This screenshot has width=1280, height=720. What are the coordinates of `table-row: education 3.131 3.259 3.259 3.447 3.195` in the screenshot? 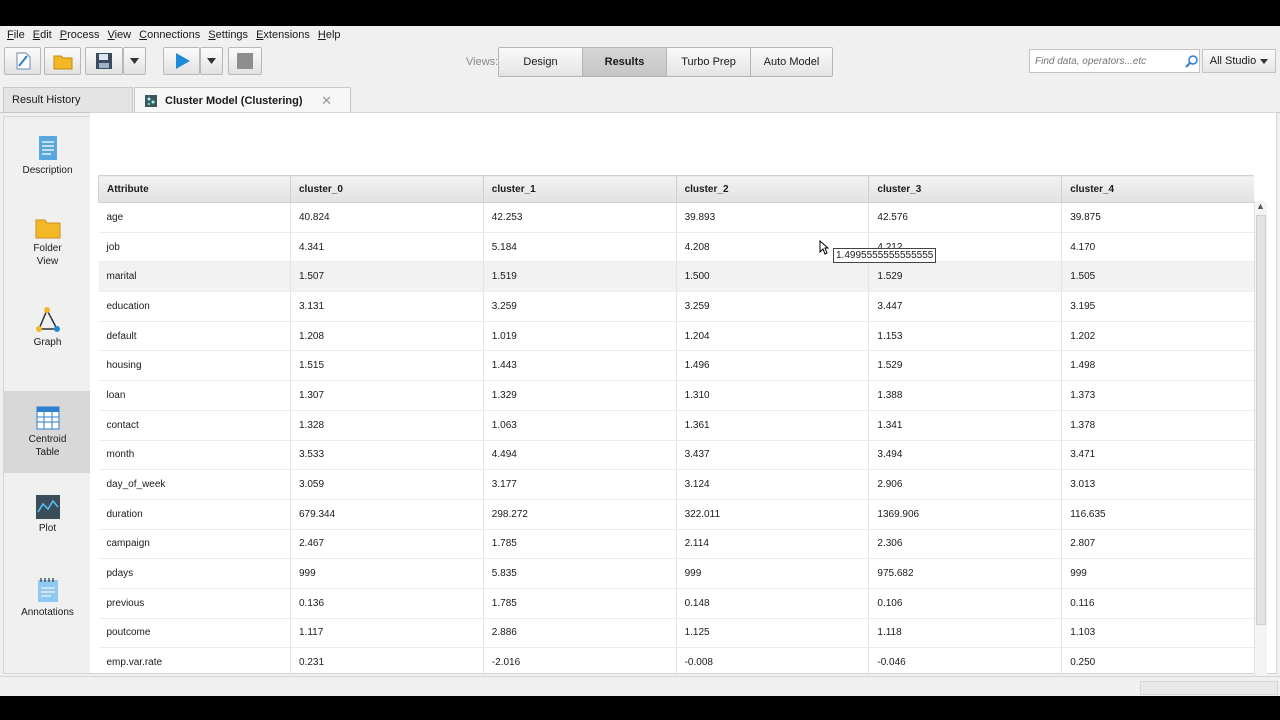 It's located at (676, 306).